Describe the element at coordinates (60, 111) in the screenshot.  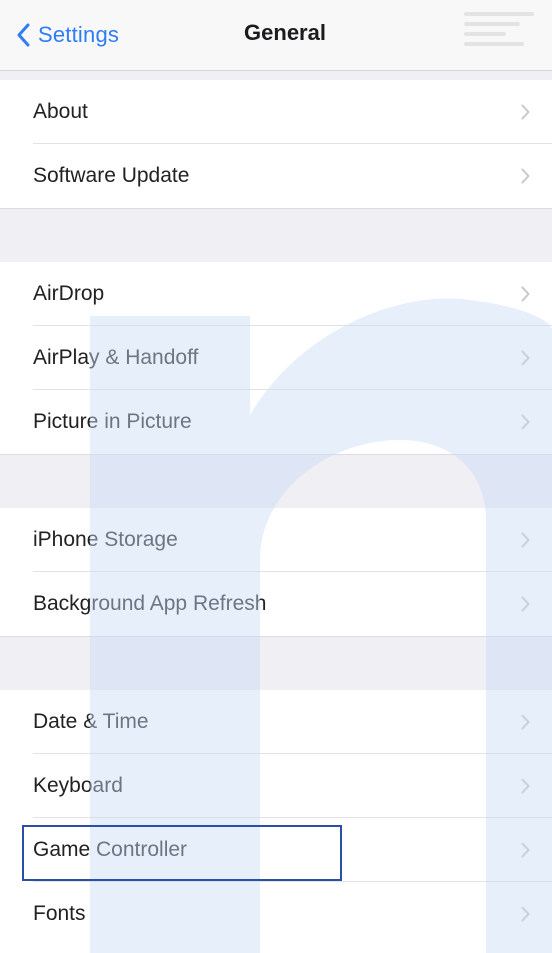
I see `row-label: About` at that location.